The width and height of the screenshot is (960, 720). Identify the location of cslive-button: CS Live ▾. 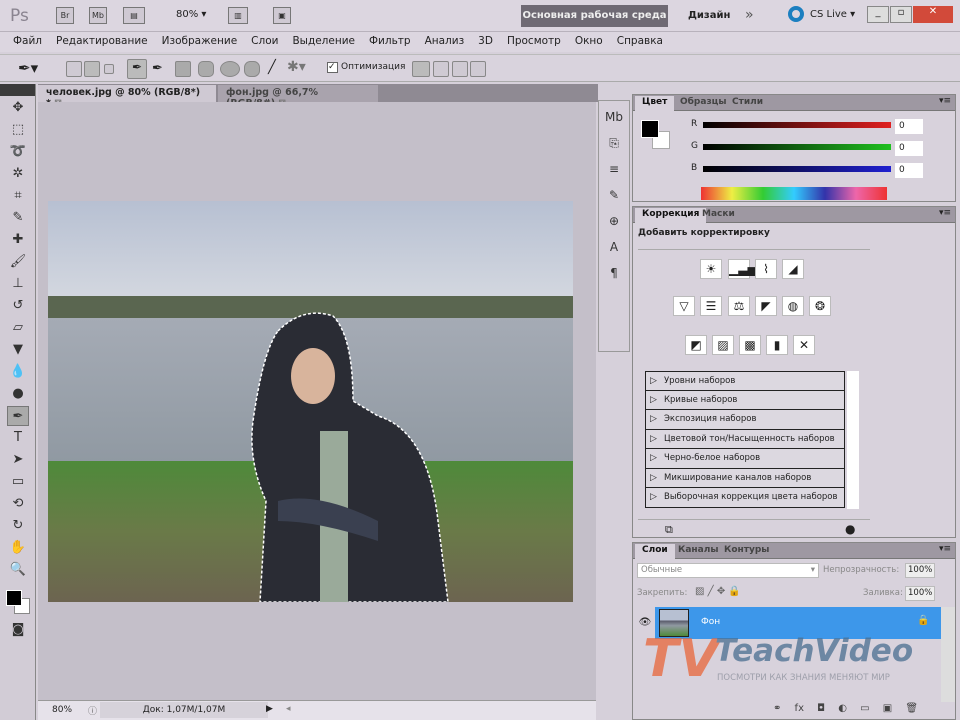
(832, 14).